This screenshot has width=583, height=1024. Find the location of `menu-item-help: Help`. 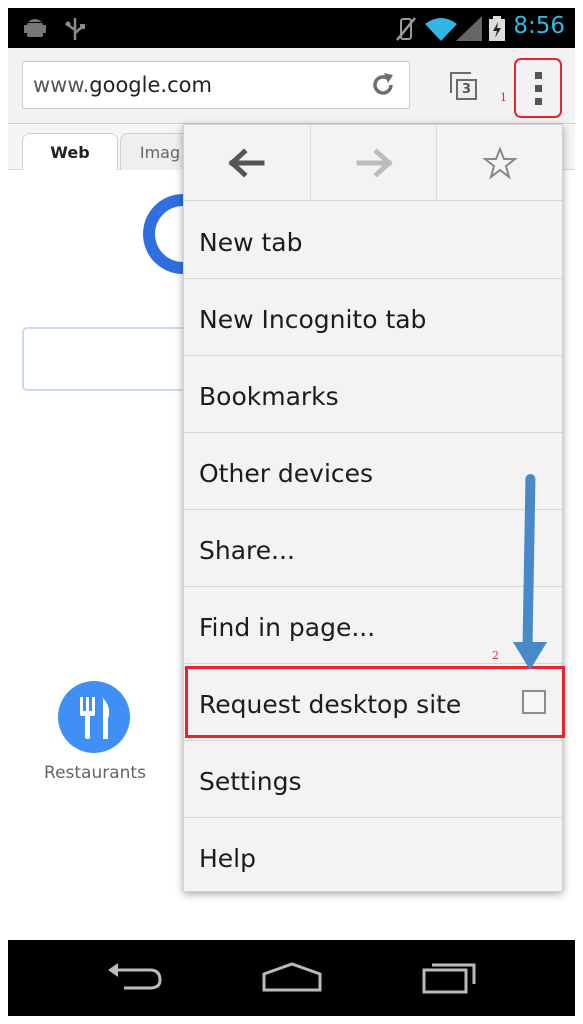

menu-item-help: Help is located at coordinates (373, 856).